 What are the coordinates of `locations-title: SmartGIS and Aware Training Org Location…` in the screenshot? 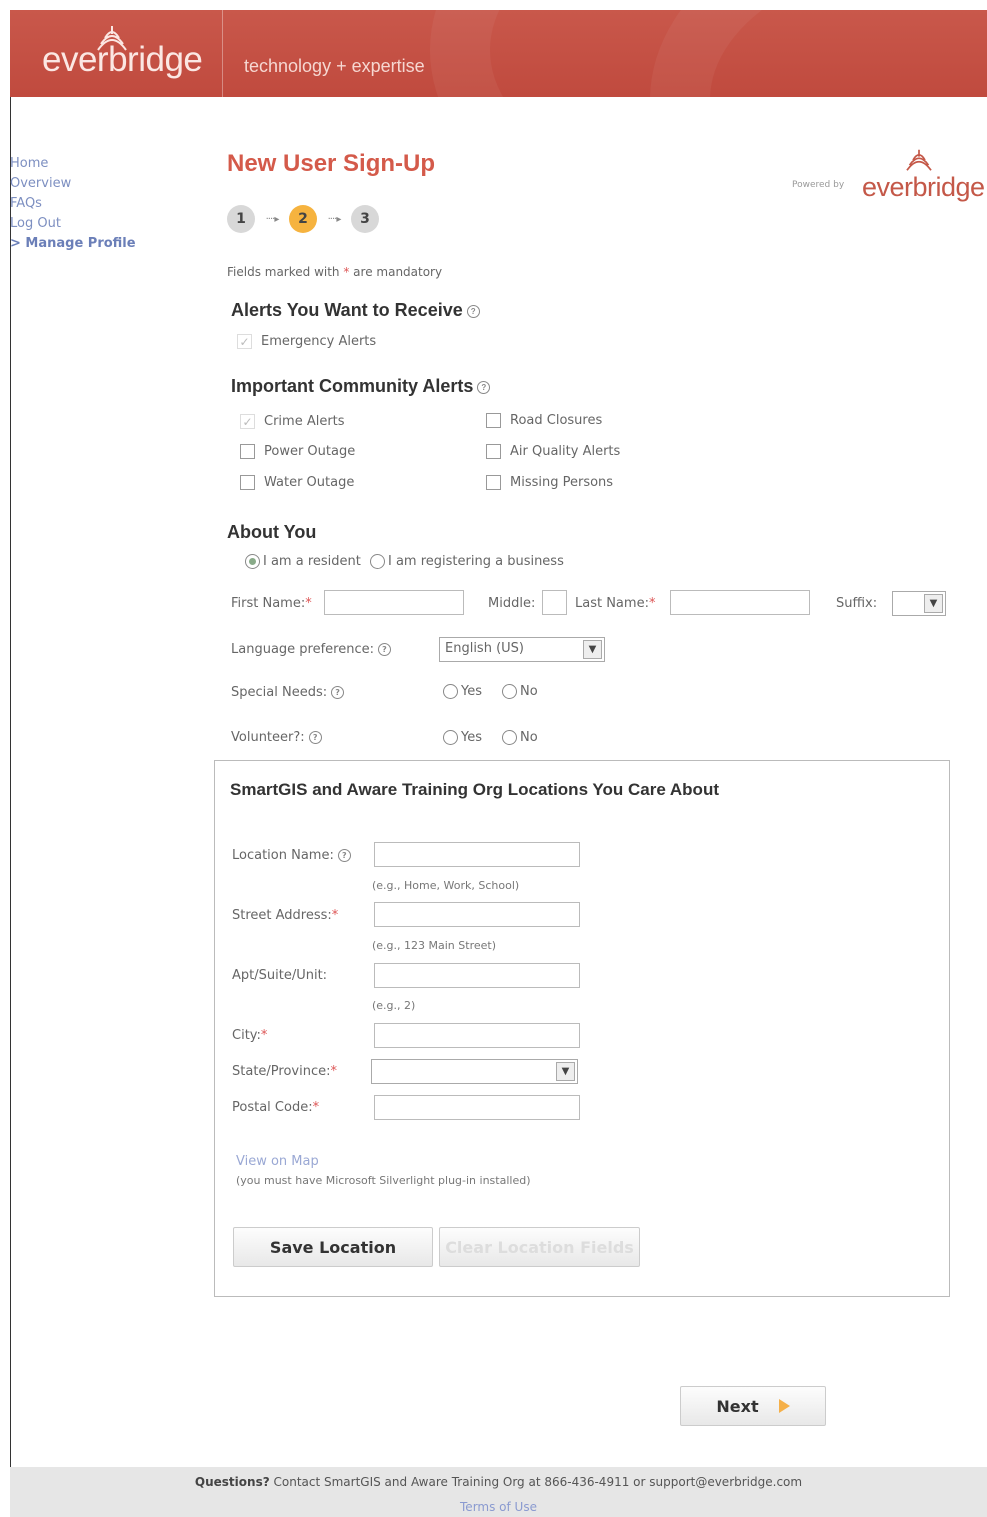 It's located at (474, 789).